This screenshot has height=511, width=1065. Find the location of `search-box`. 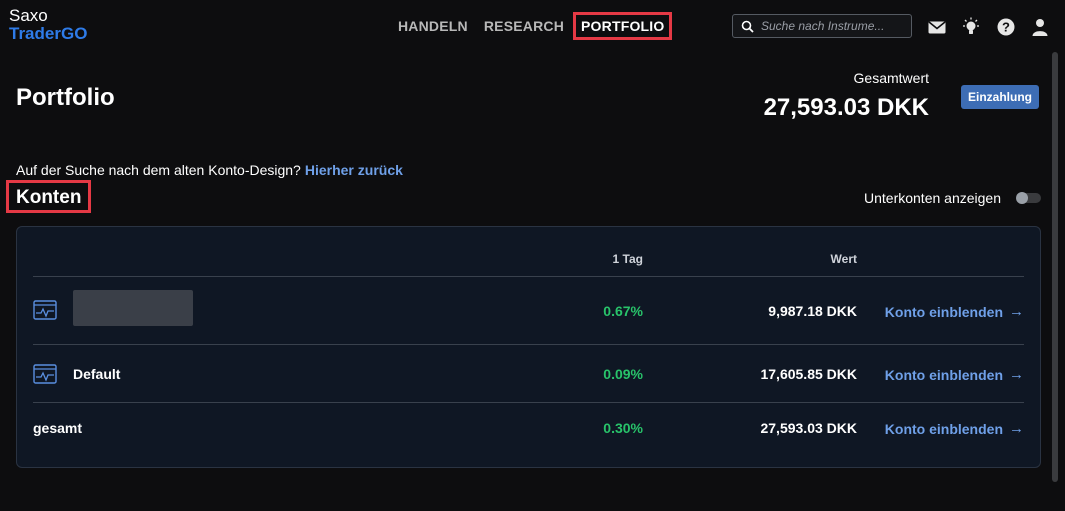

search-box is located at coordinates (822, 26).